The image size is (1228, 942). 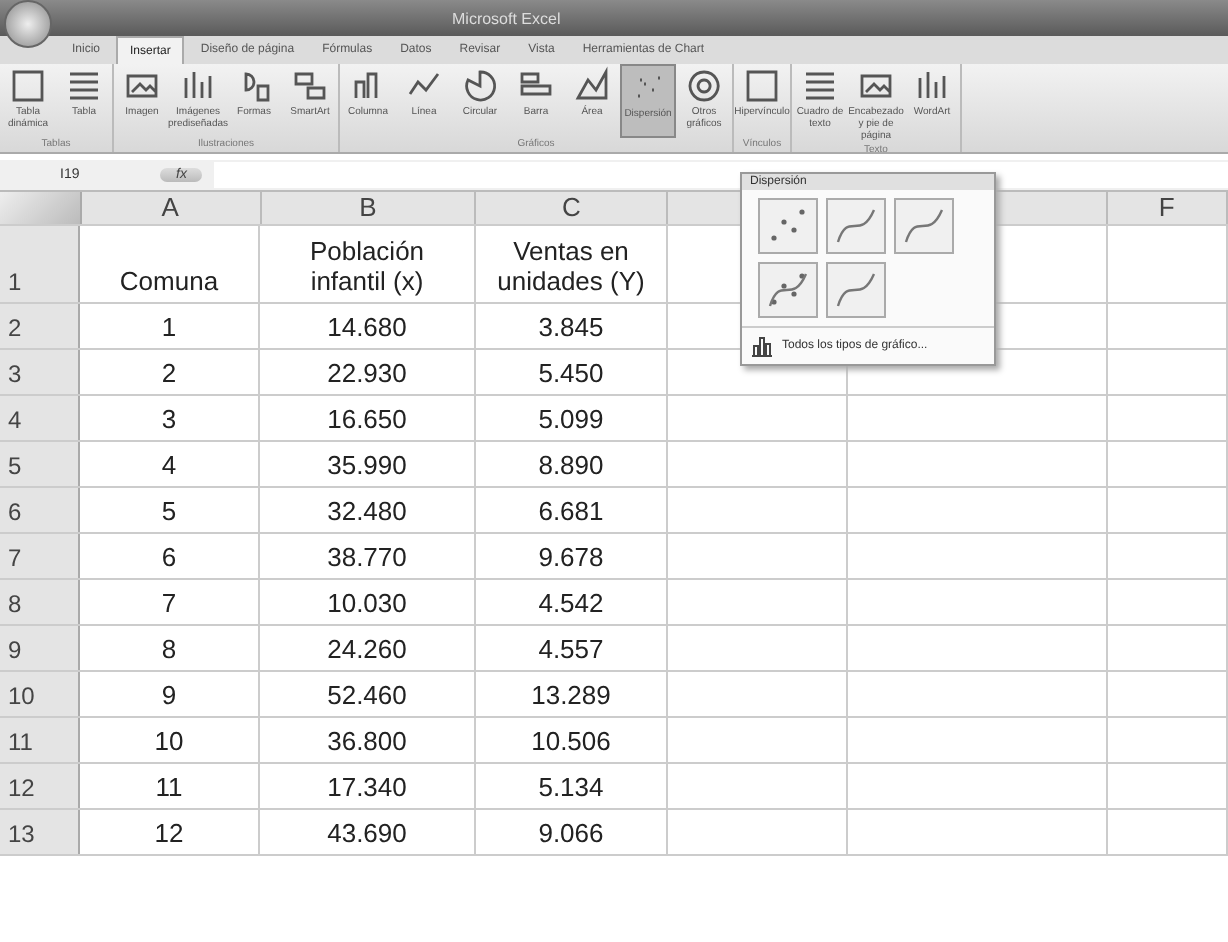 What do you see at coordinates (169, 557) in the screenshot?
I see `table-cell: 6` at bounding box center [169, 557].